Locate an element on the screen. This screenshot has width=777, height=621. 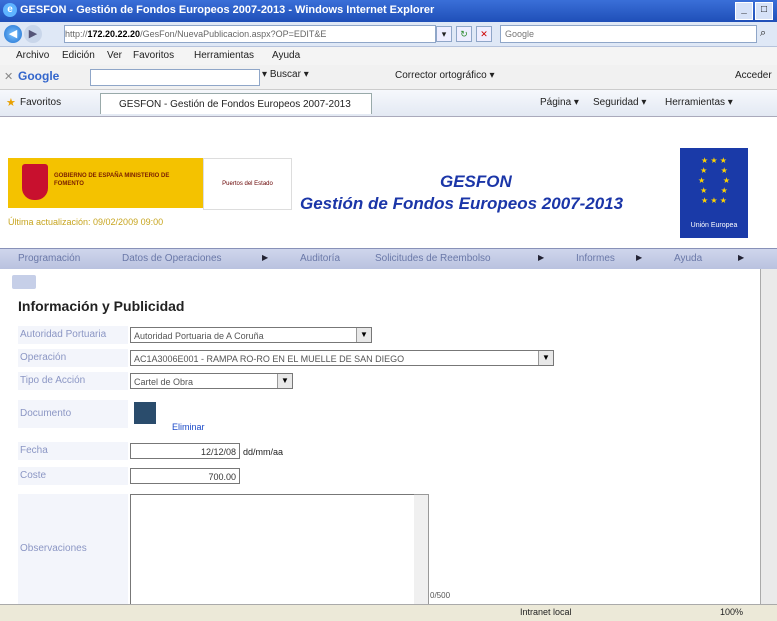
pagina-menu: Página ▾ is located at coordinates (559, 102).